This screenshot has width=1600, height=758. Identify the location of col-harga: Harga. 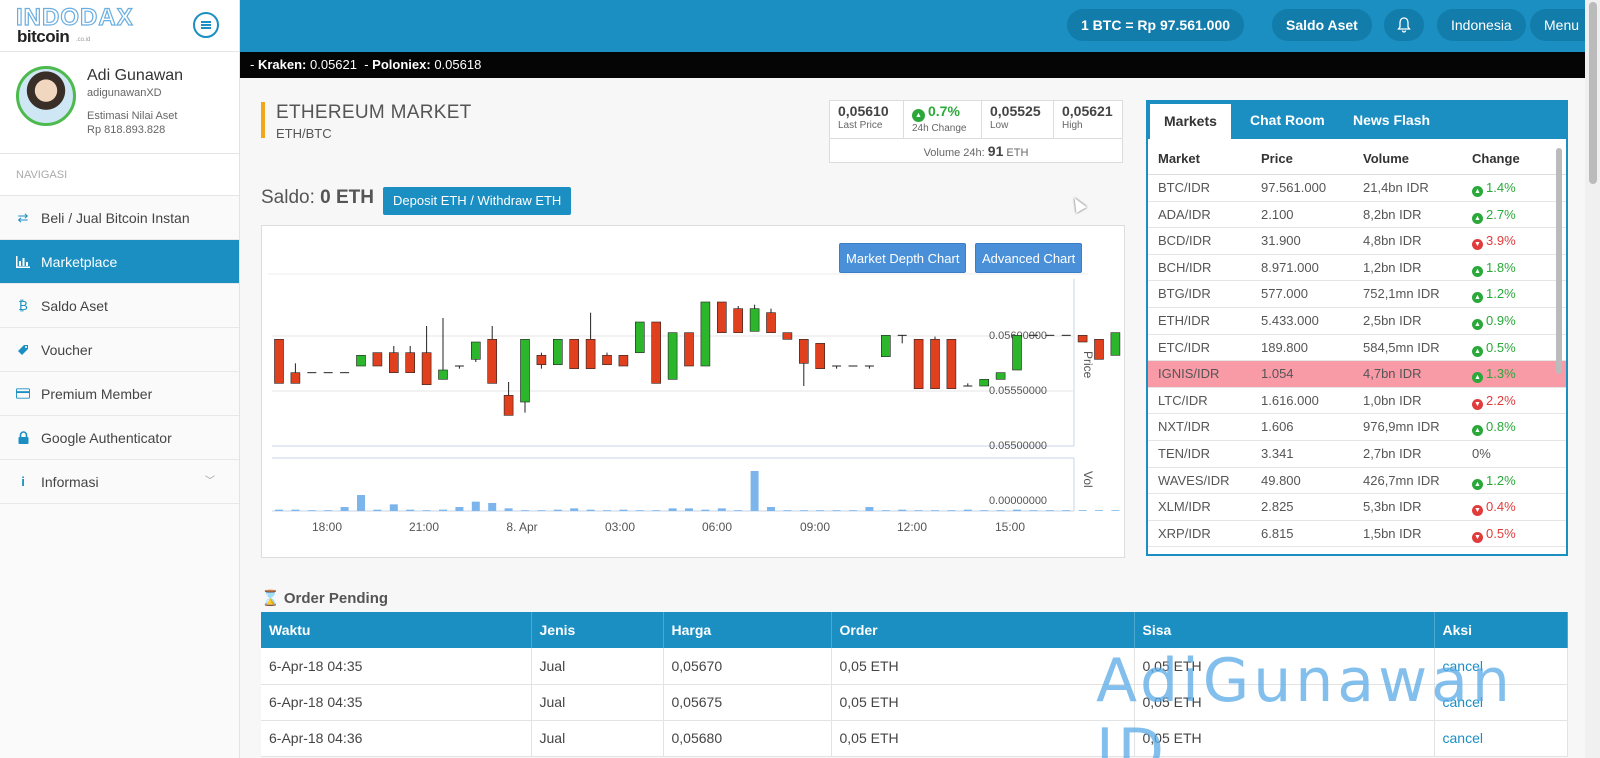
(747, 630).